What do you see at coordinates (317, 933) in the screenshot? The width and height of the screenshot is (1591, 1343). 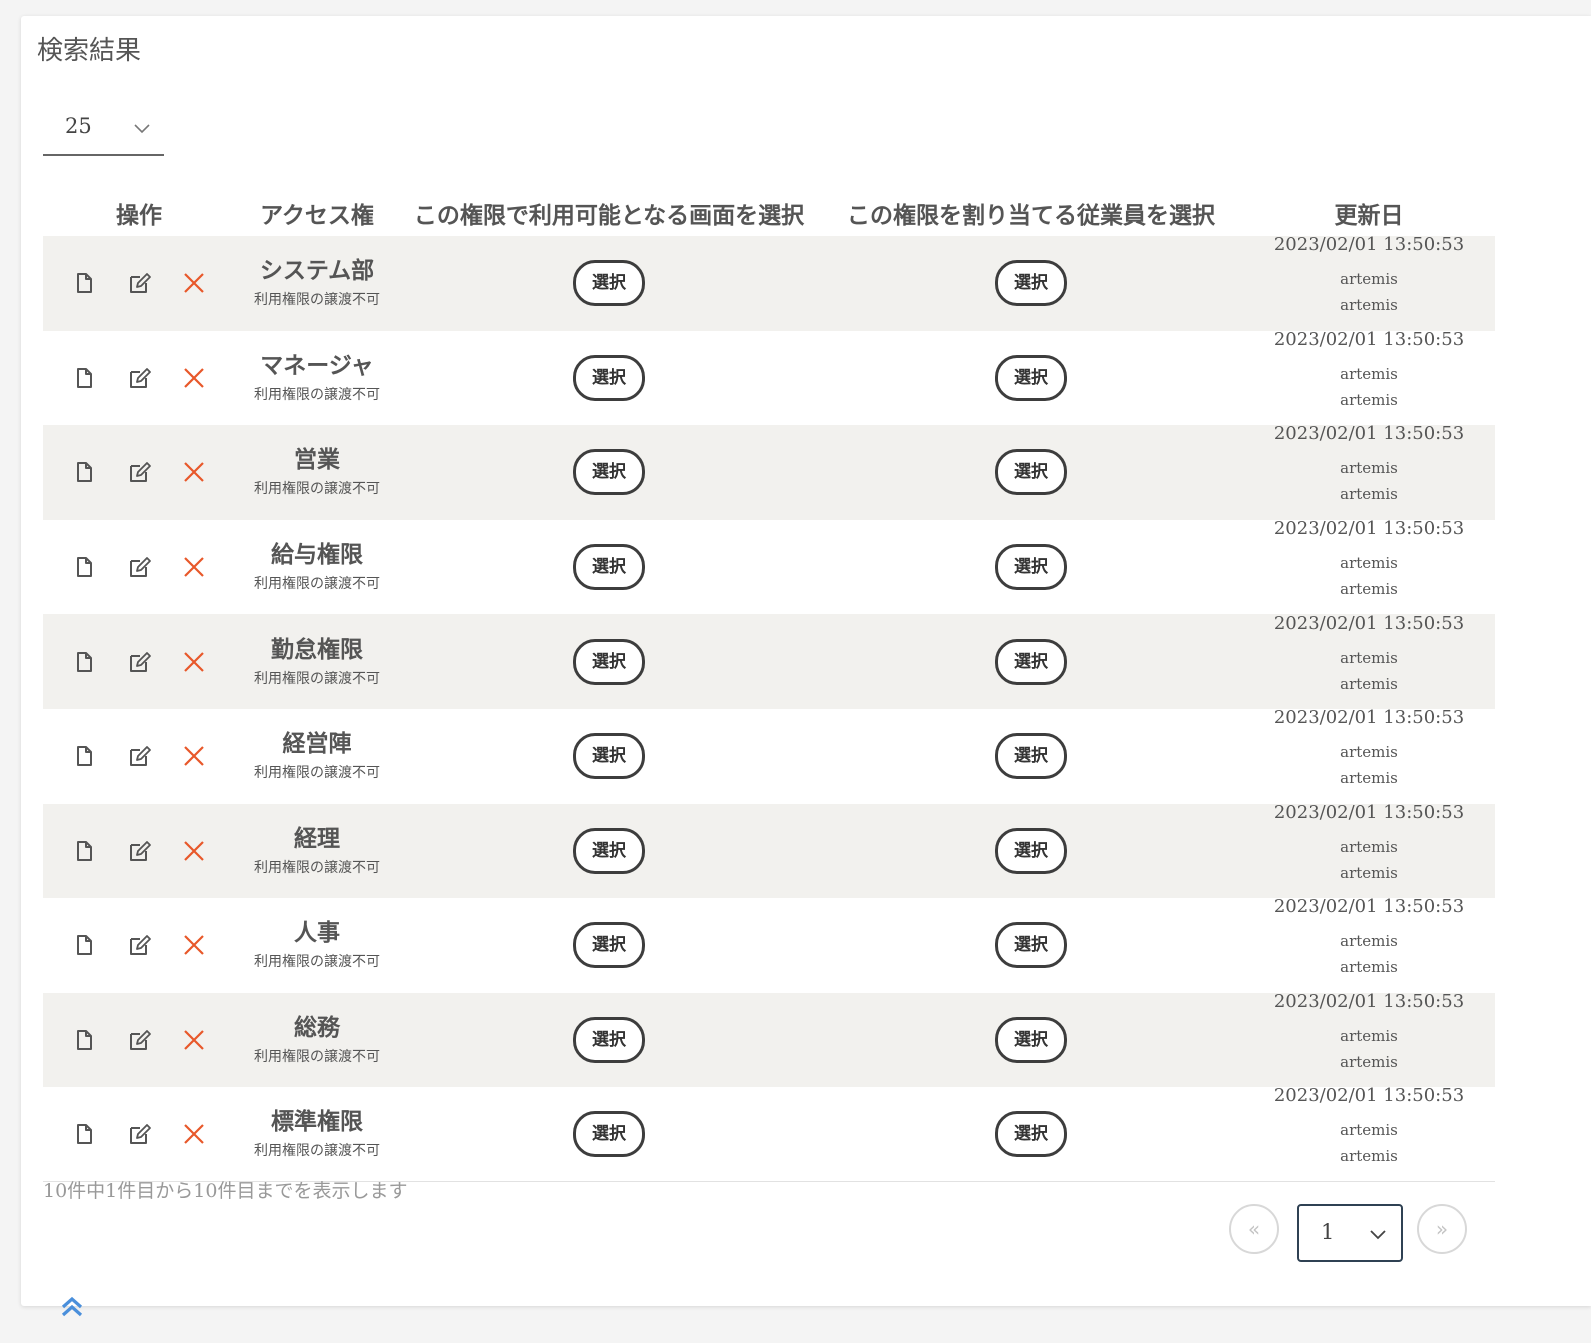 I see `role-name: 人事` at bounding box center [317, 933].